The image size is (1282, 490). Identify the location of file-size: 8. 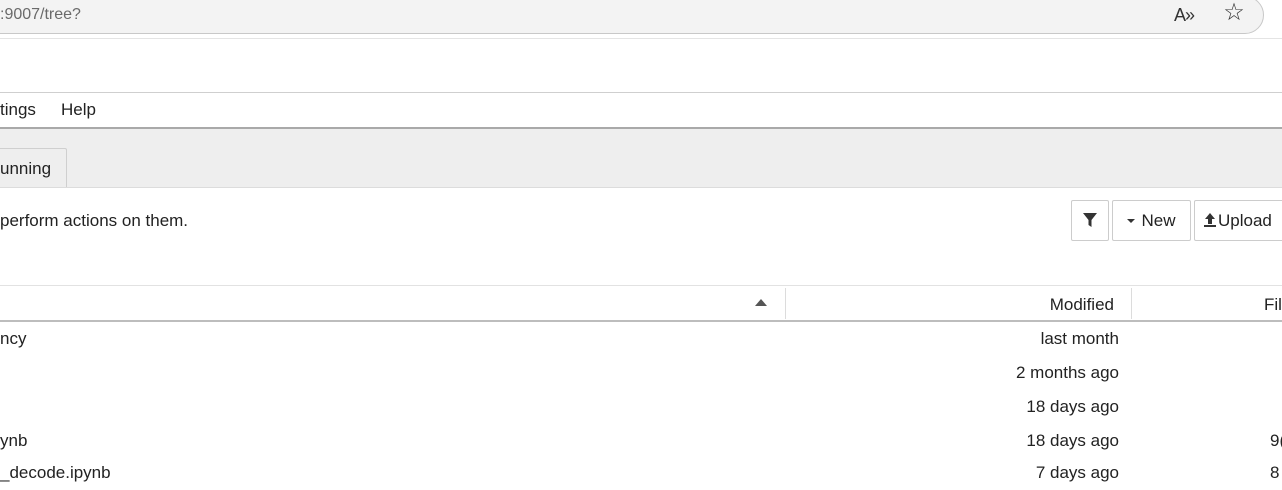
(1275, 472).